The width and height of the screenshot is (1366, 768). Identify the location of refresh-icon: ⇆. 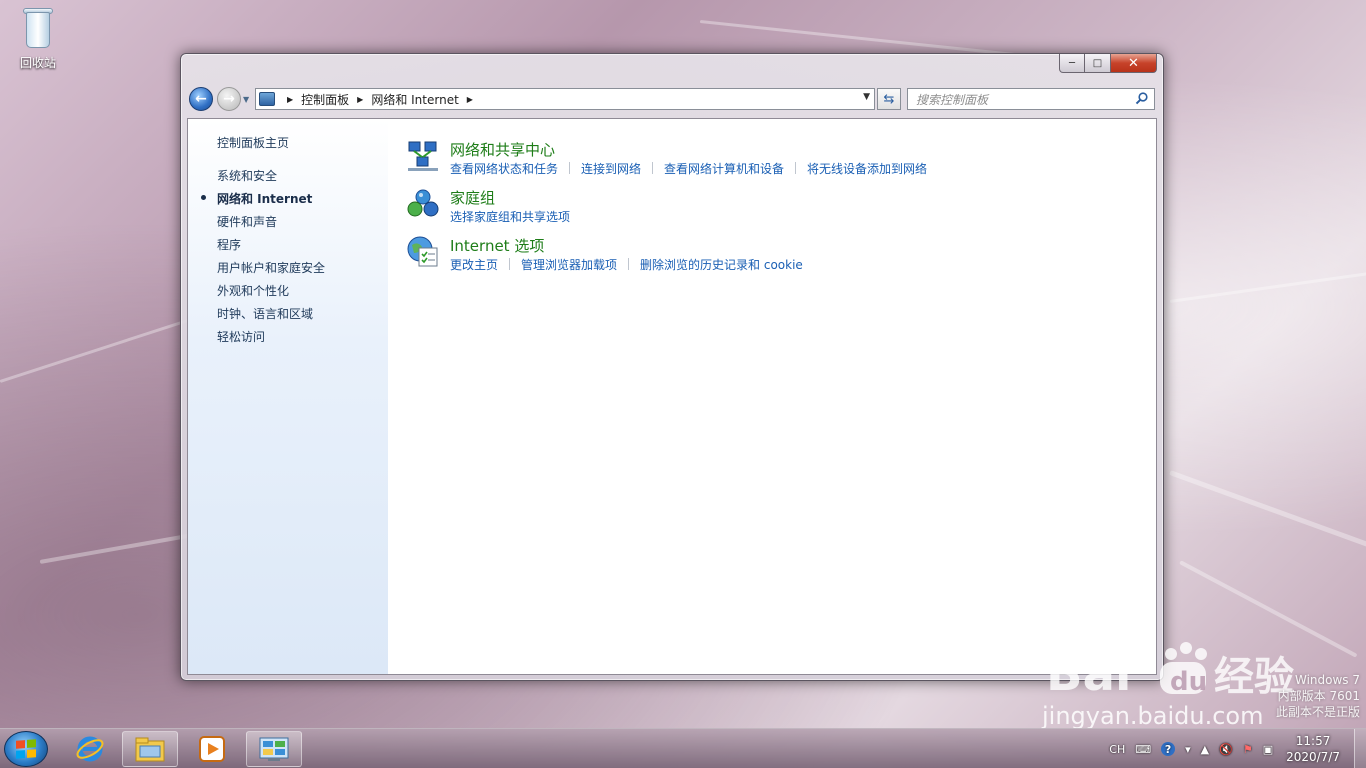
(889, 99).